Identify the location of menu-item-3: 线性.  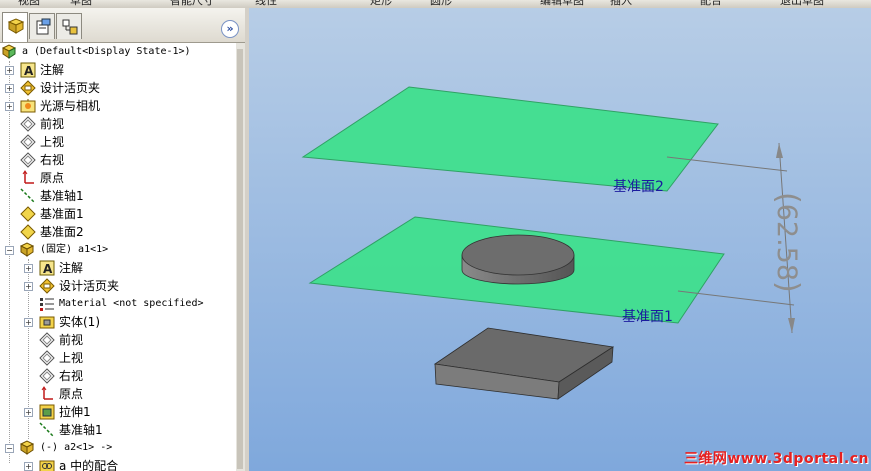
(266, 4).